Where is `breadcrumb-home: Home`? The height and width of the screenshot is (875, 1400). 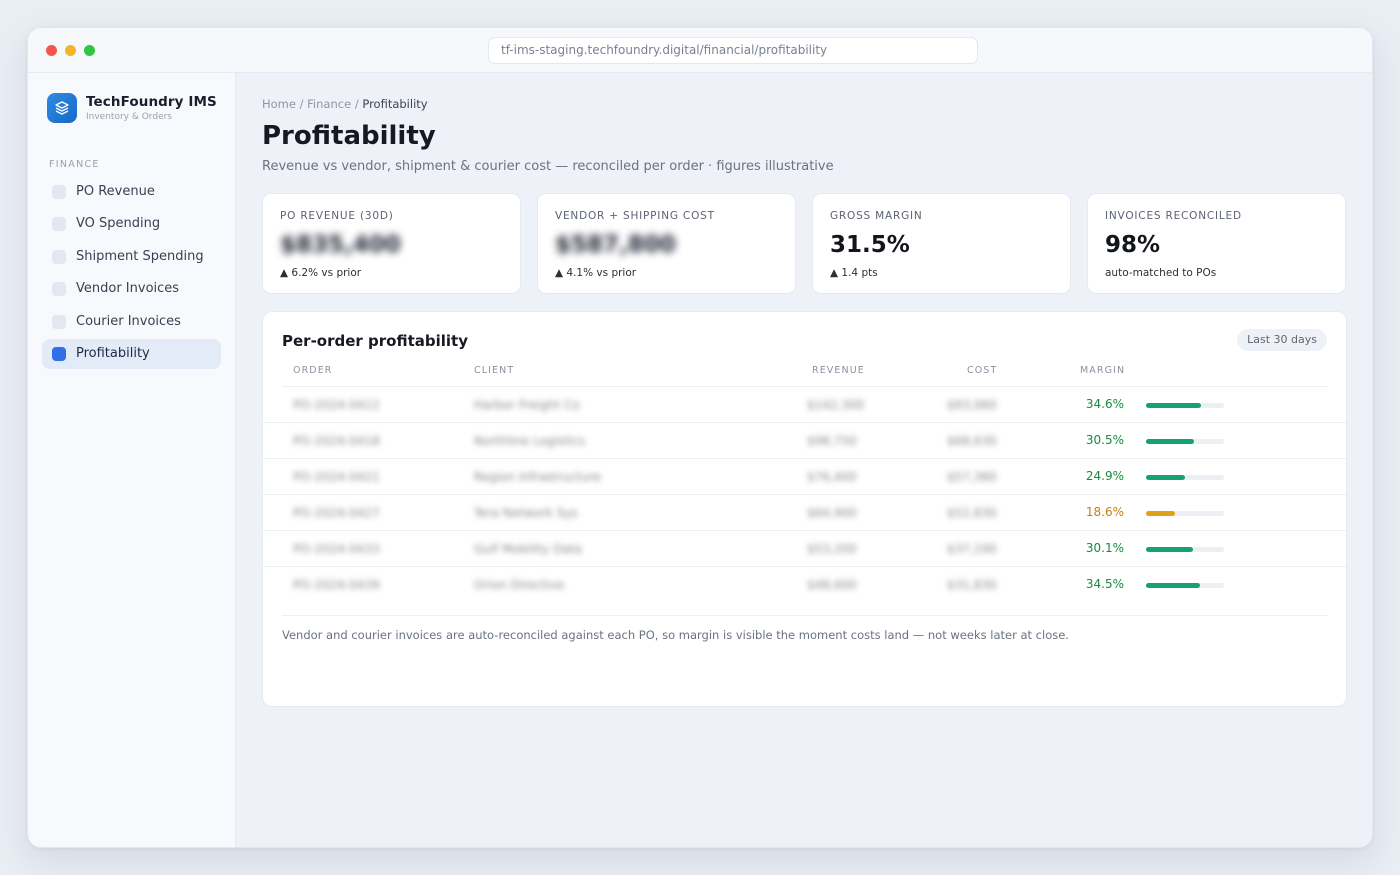 breadcrumb-home: Home is located at coordinates (279, 104).